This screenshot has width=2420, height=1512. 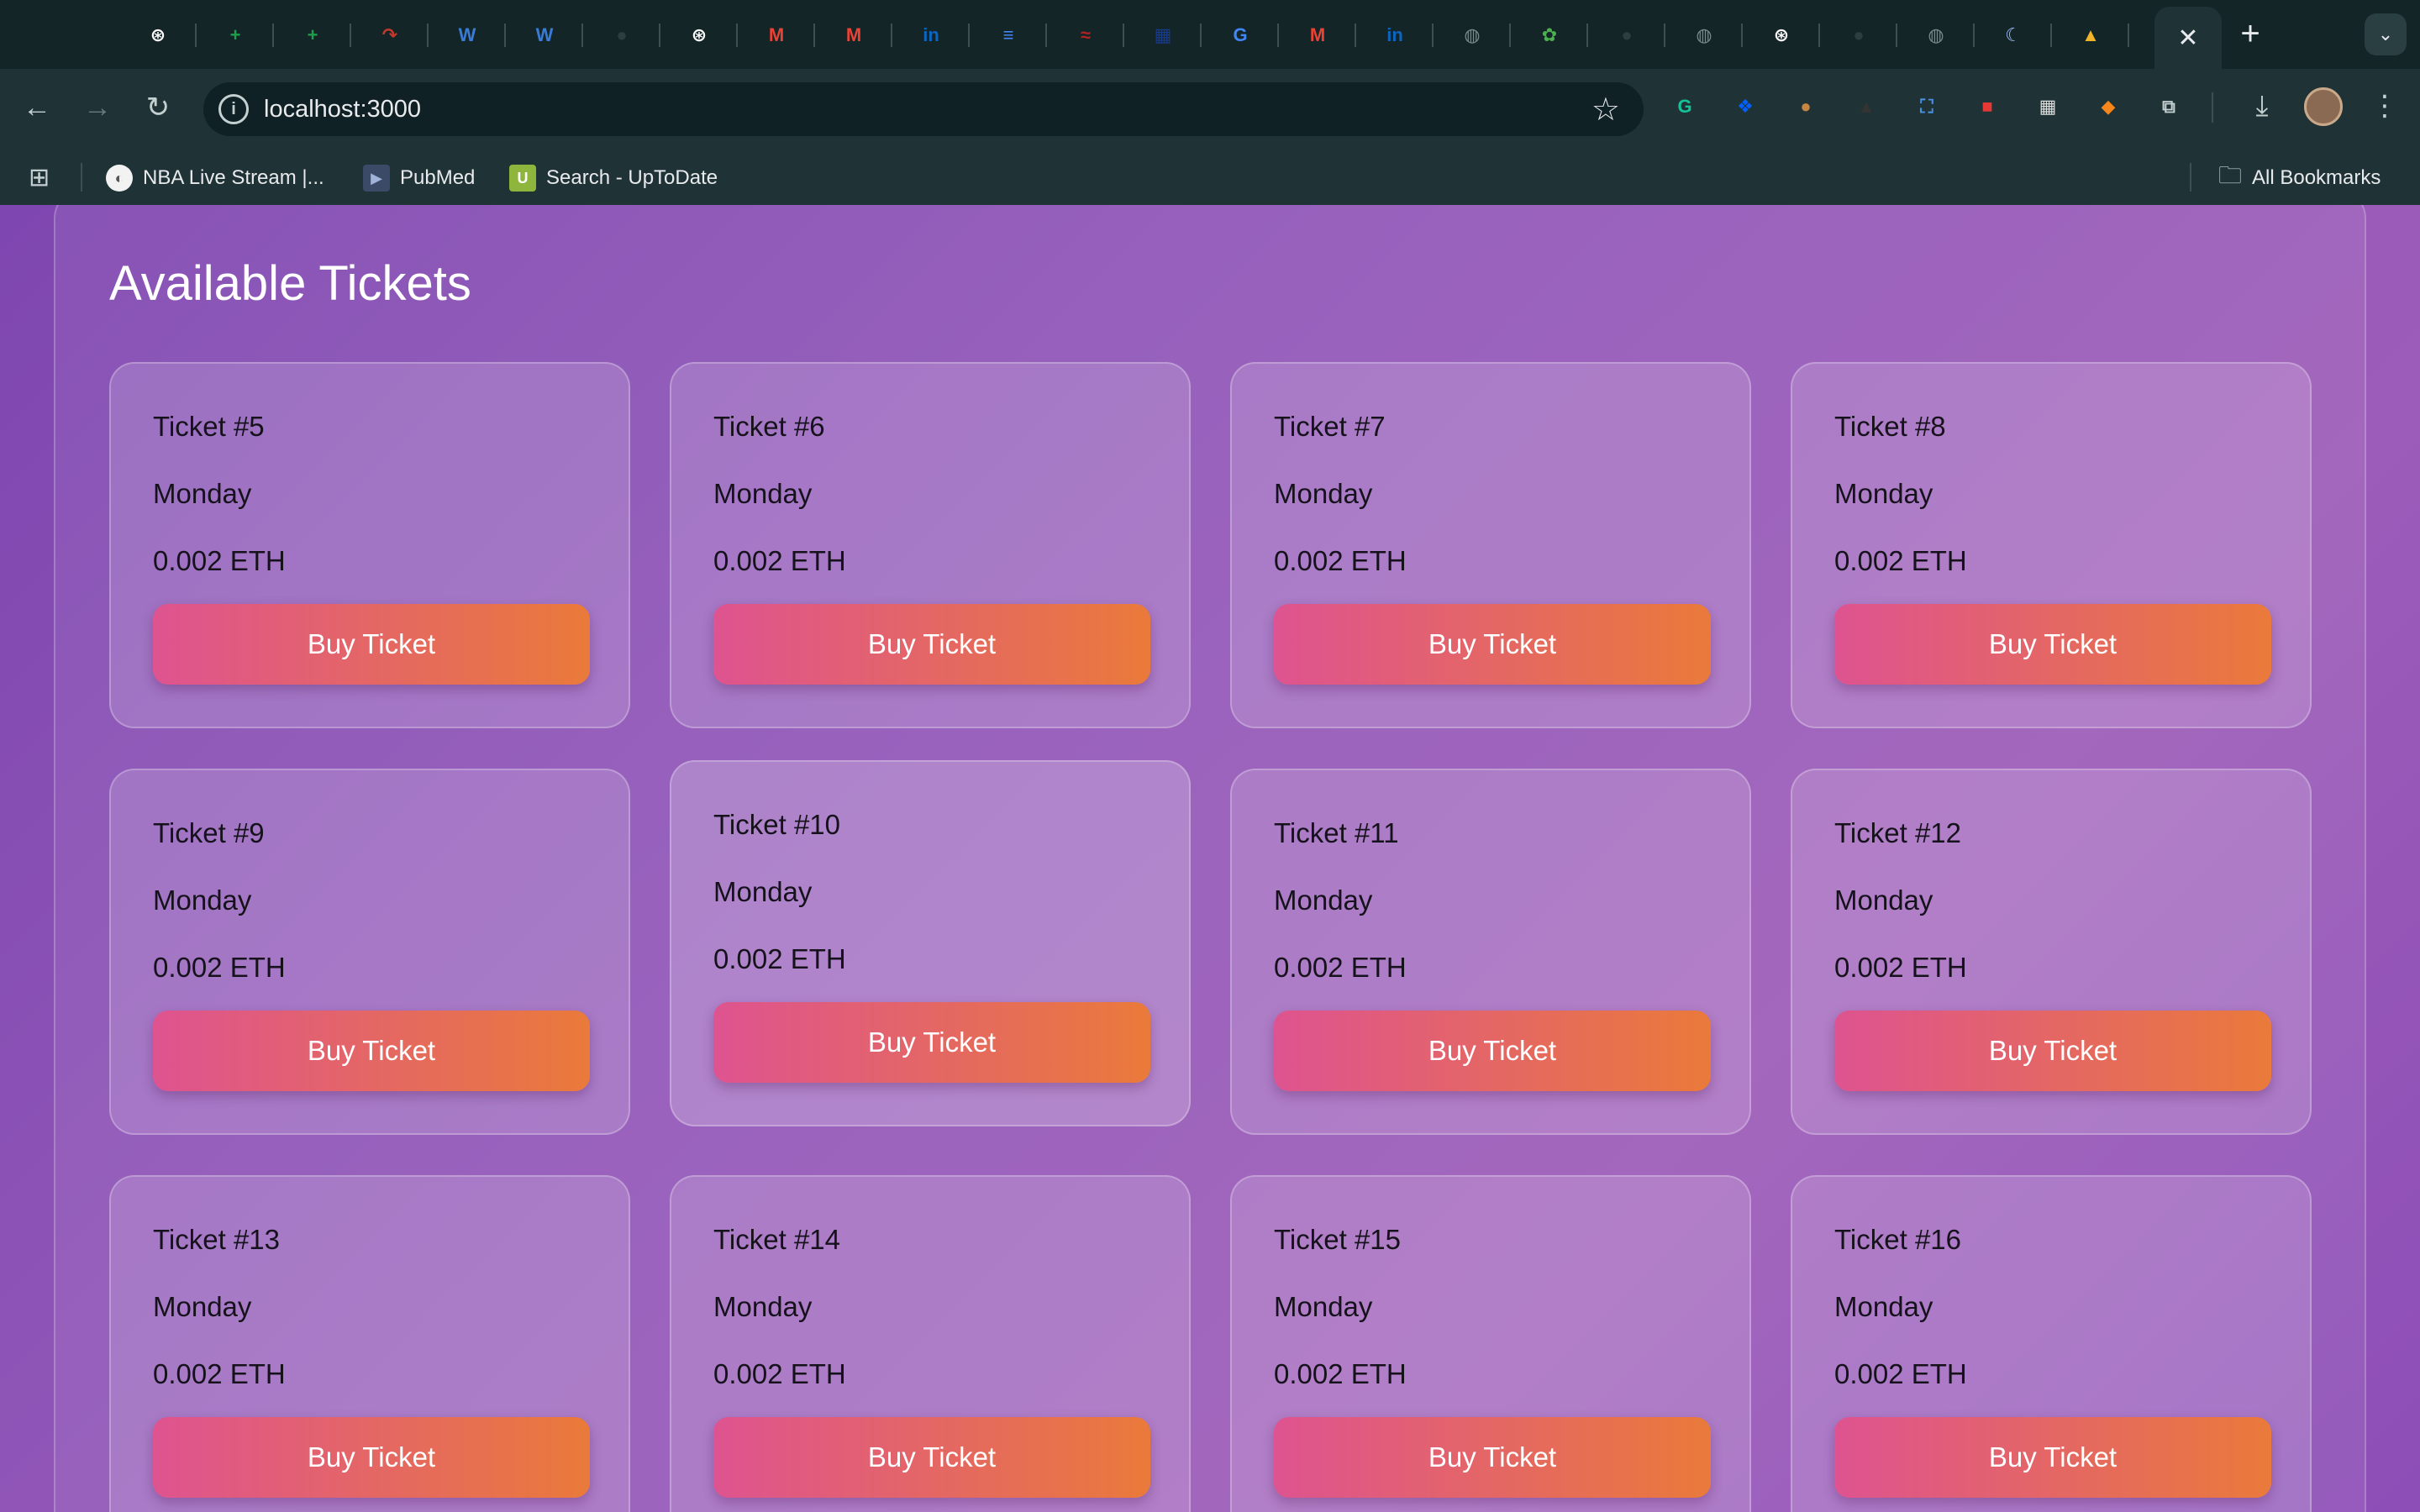 I want to click on github-icon: ●, so click(x=622, y=34).